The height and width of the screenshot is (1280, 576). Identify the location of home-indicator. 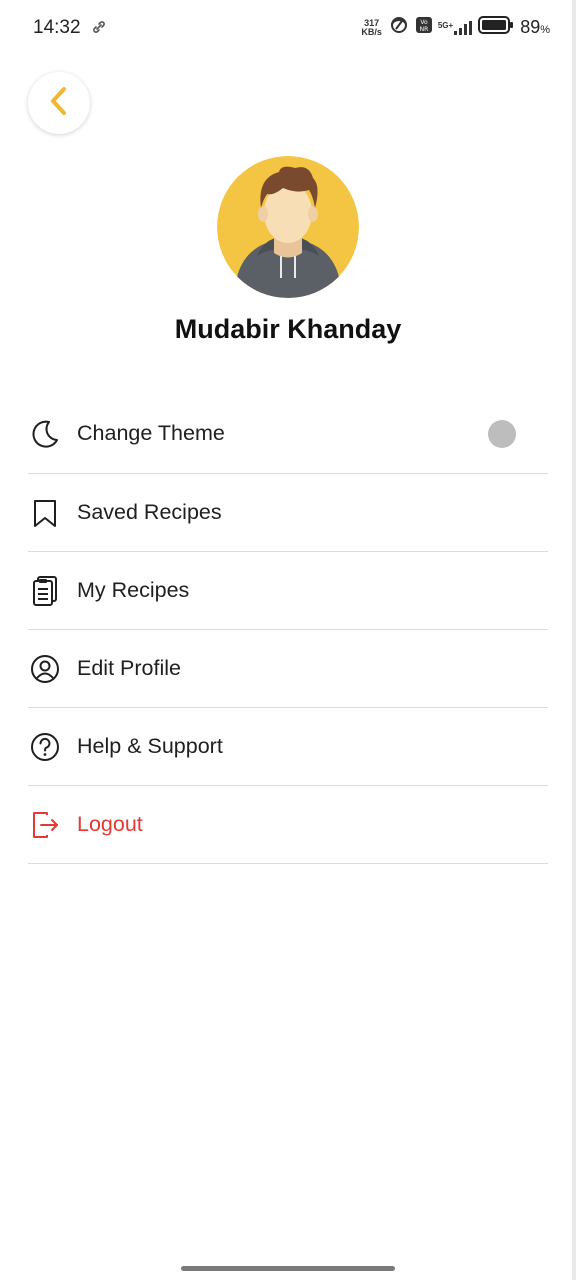
(288, 1268).